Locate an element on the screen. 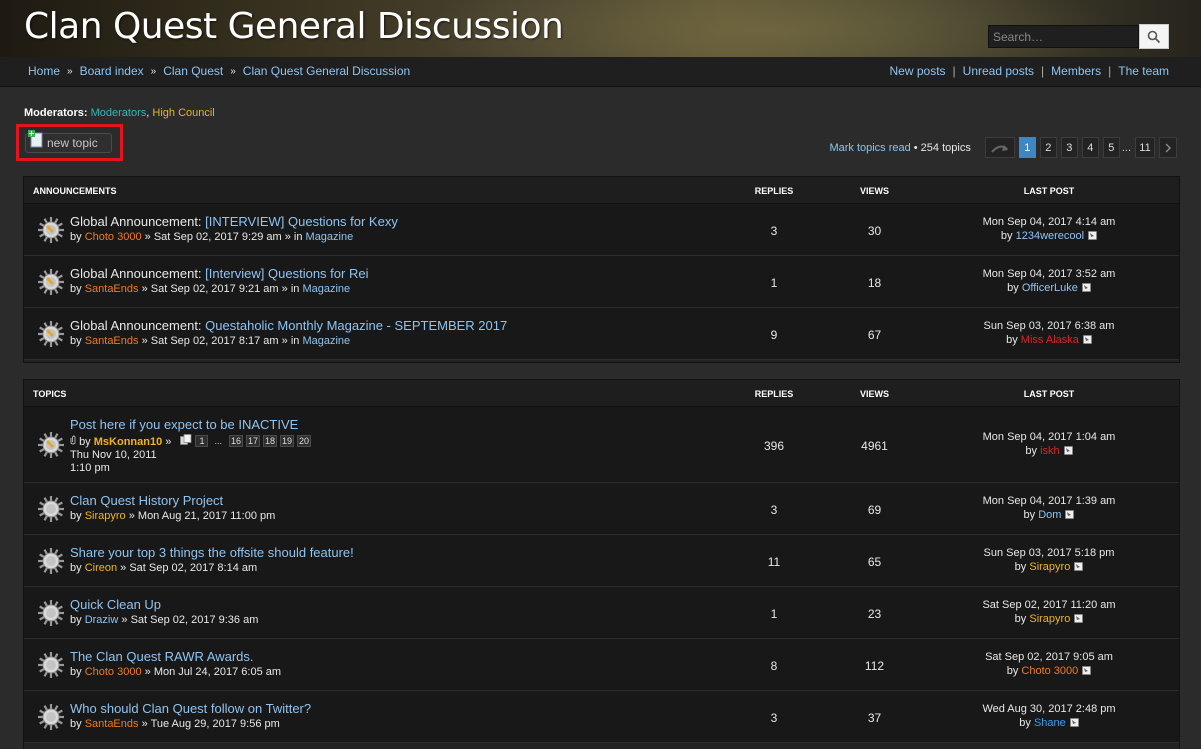 This screenshot has width=1201, height=749. topic-title-link: Quick Clean Up is located at coordinates (115, 604).